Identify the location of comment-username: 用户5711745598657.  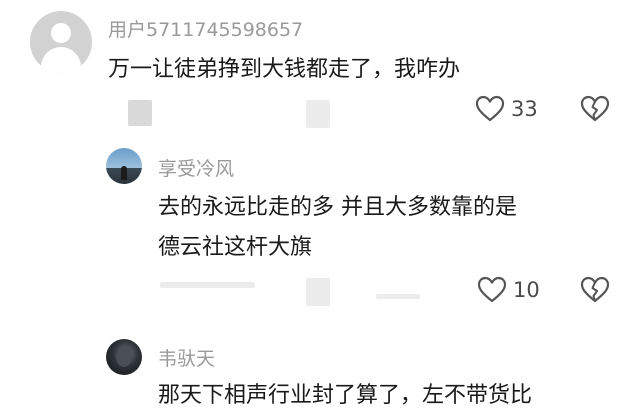
(205, 28).